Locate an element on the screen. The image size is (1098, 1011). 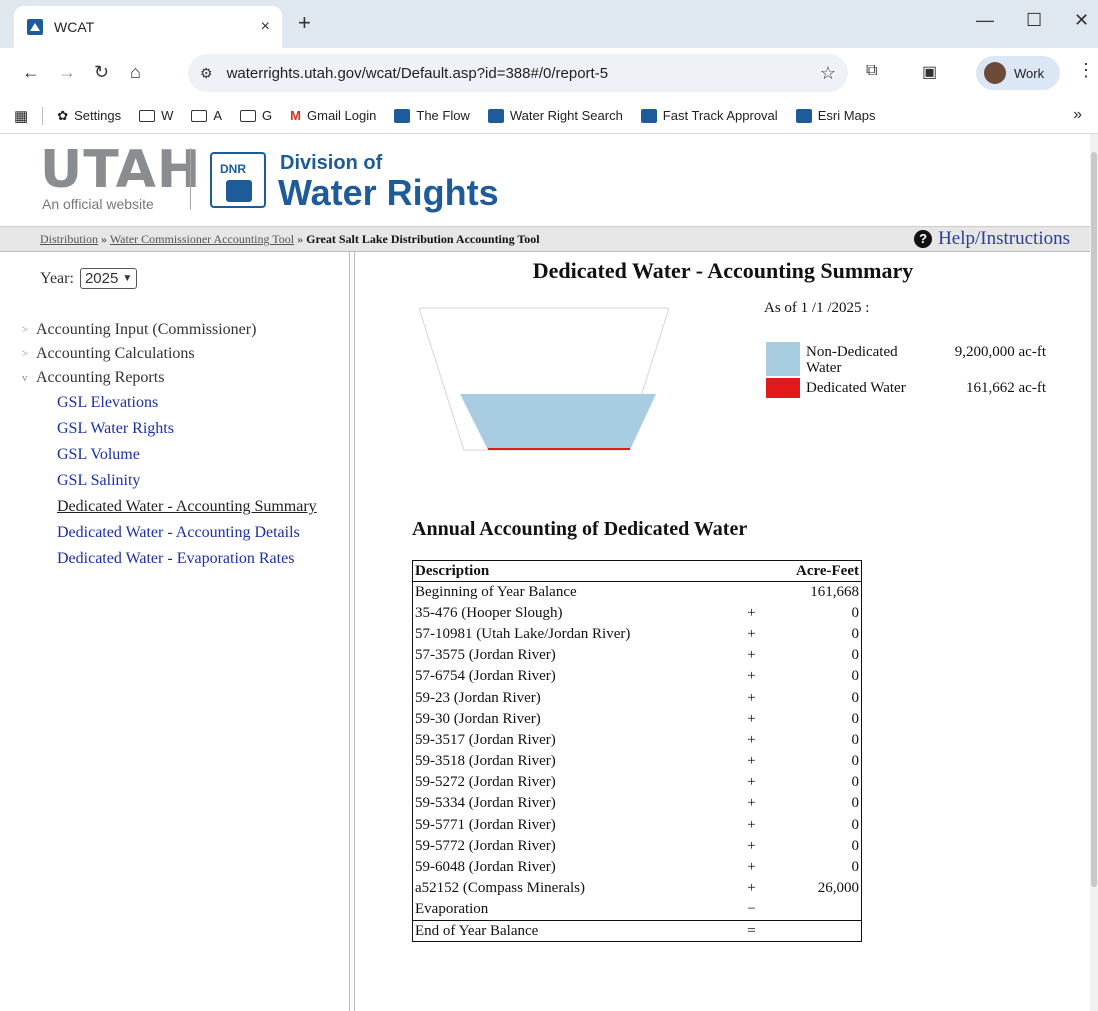
lake-volume-graphic is located at coordinates (544, 379).